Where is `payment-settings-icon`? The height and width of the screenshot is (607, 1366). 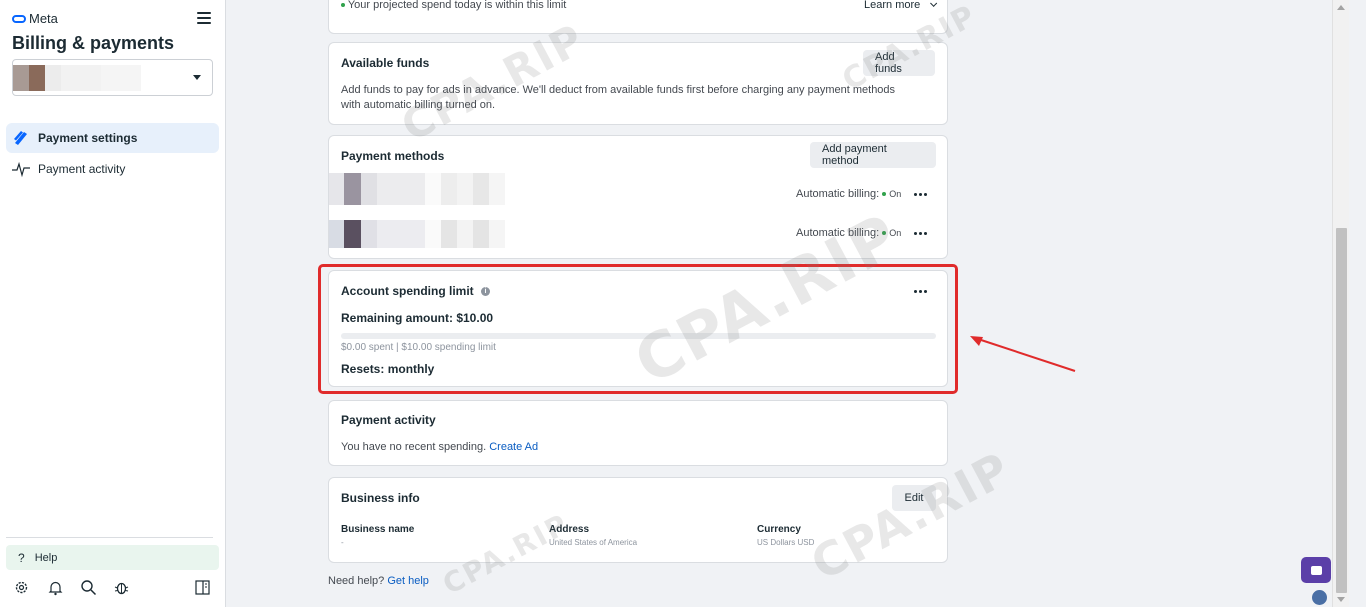 payment-settings-icon is located at coordinates (21, 138).